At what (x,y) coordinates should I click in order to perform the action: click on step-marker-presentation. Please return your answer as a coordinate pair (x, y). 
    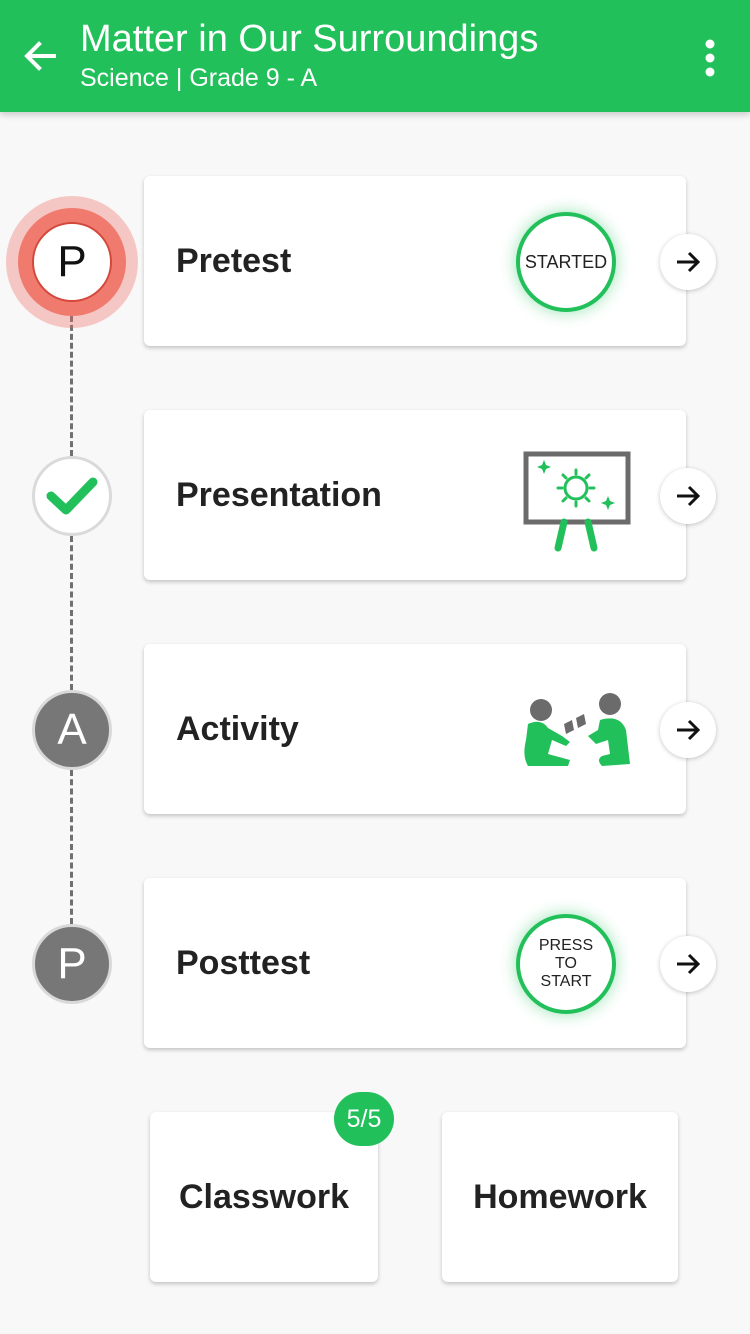
    Looking at the image, I should click on (72, 496).